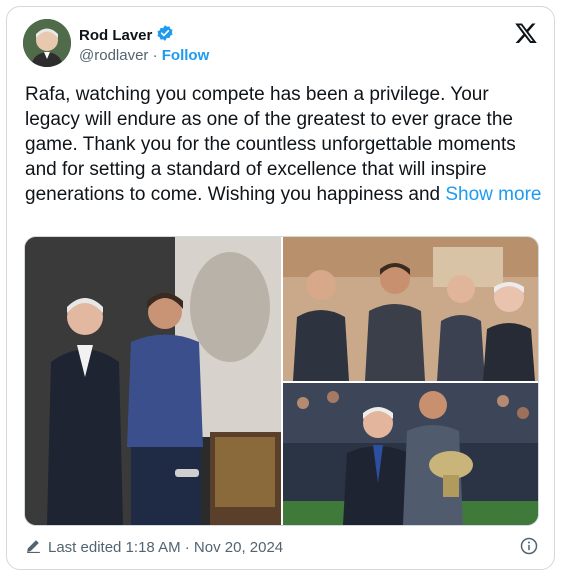 Image resolution: width=563 pixels, height=578 pixels. What do you see at coordinates (529, 546) in the screenshot?
I see `info-icon` at bounding box center [529, 546].